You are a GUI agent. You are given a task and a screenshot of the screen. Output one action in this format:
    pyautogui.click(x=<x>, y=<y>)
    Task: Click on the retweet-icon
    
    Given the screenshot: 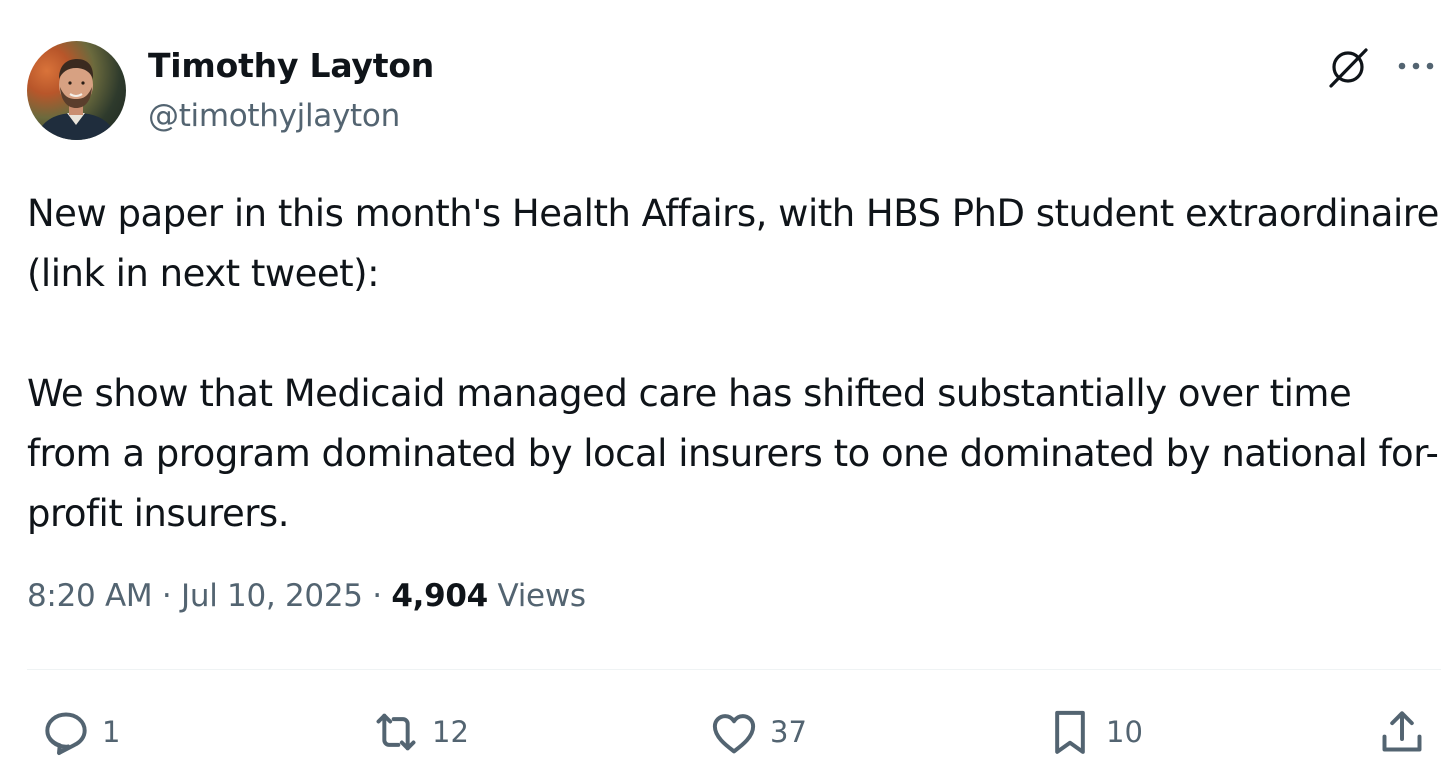 What is the action you would take?
    pyautogui.click(x=396, y=732)
    